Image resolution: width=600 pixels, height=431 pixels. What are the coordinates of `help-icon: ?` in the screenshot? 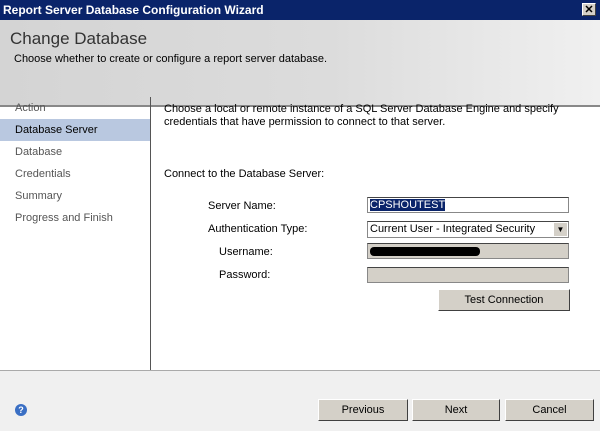 It's located at (21, 410).